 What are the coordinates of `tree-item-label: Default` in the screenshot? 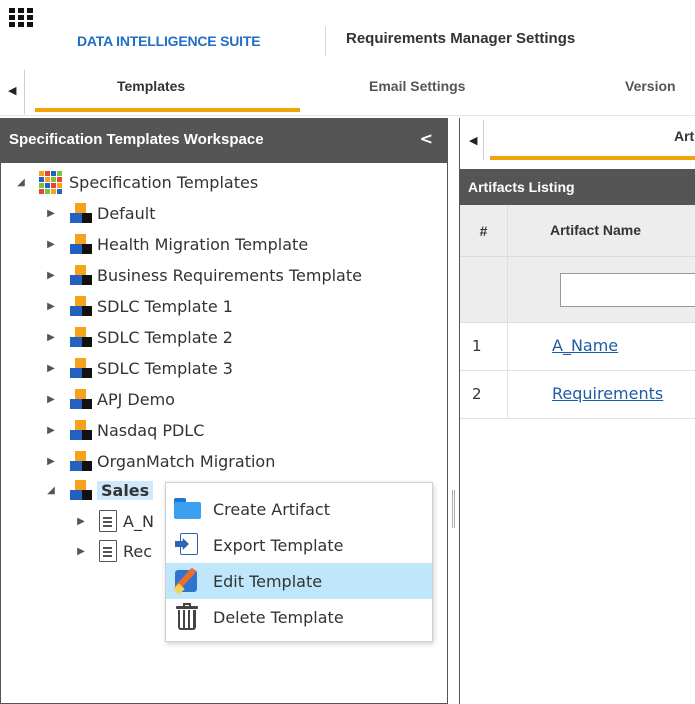 It's located at (126, 213).